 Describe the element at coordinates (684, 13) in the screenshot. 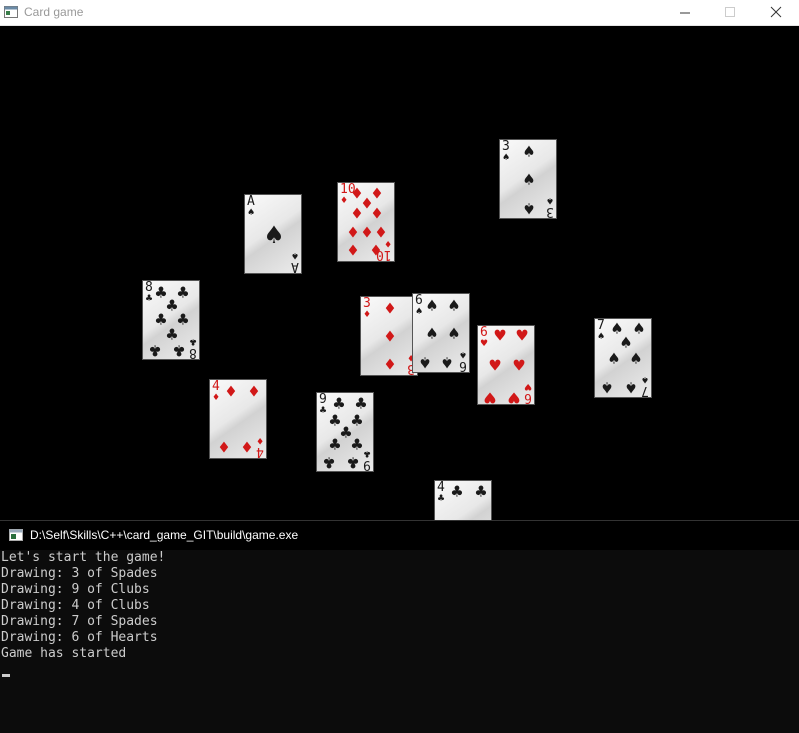

I see `minimize-button` at that location.